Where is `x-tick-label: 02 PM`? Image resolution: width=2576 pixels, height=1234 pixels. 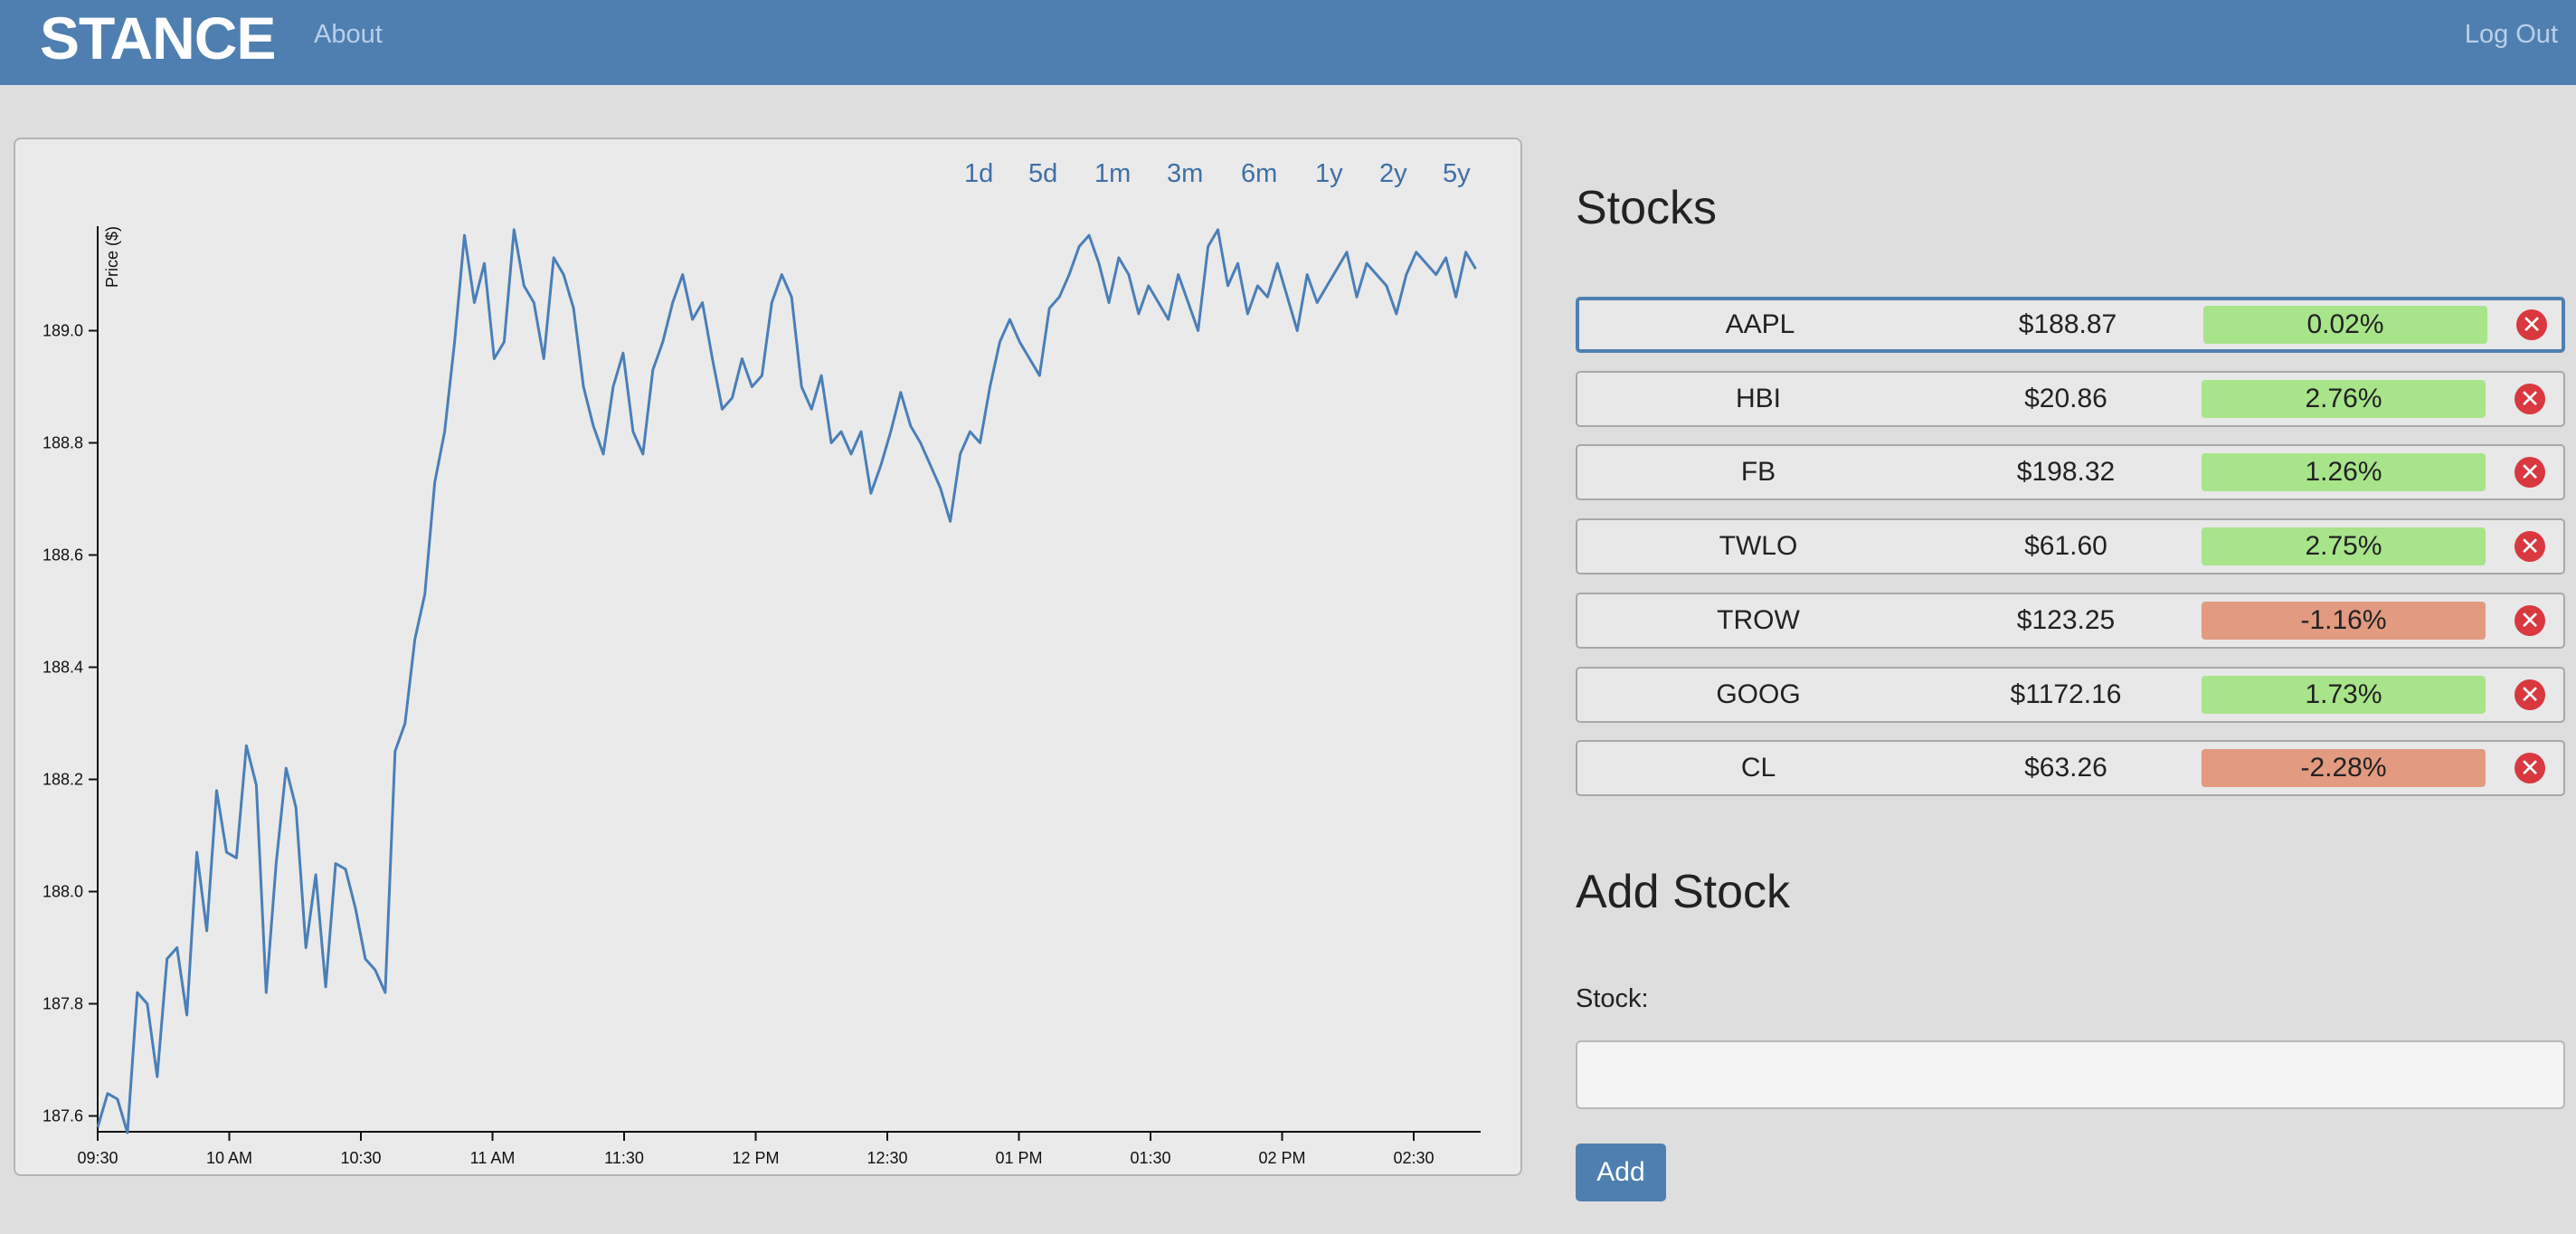 x-tick-label: 02 PM is located at coordinates (1281, 1158).